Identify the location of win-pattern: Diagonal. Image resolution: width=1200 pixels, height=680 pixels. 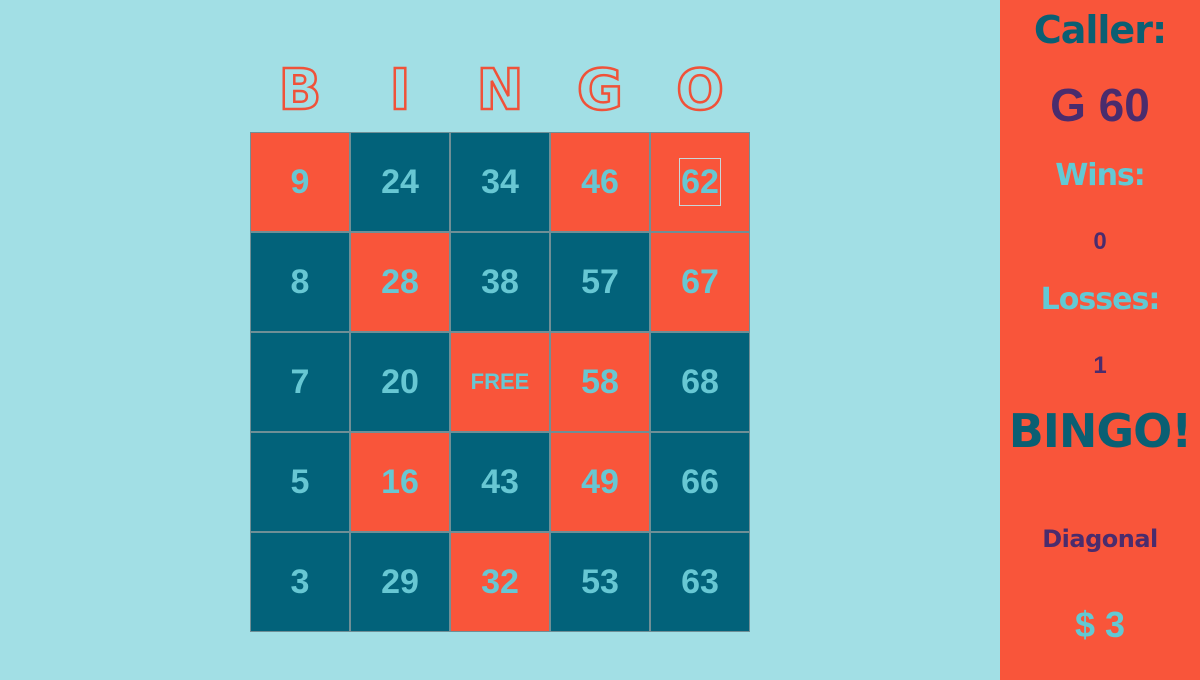
(1100, 539).